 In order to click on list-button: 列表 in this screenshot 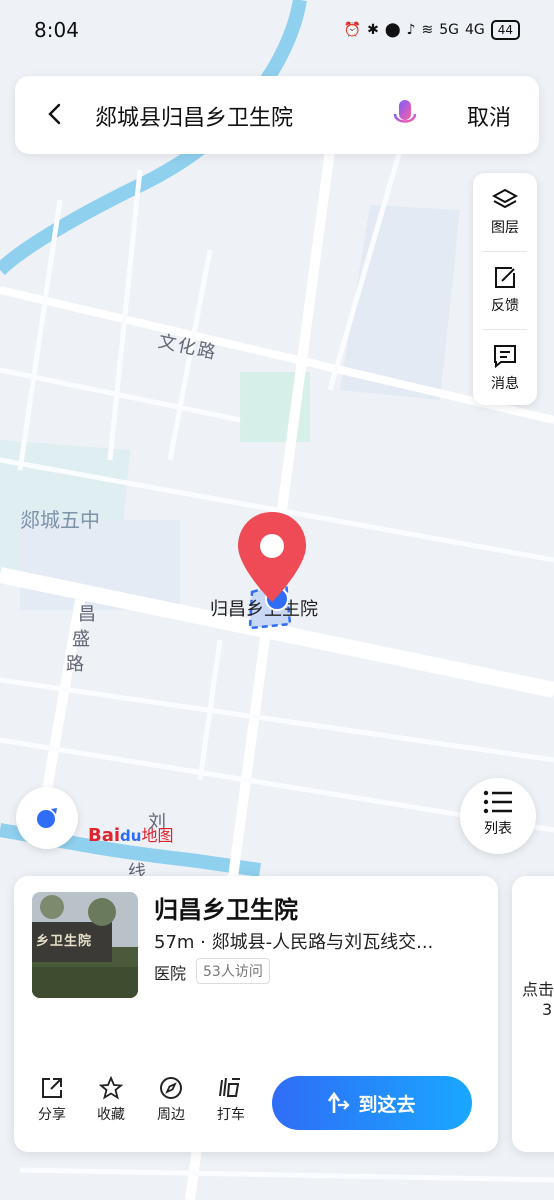, I will do `click(498, 816)`.